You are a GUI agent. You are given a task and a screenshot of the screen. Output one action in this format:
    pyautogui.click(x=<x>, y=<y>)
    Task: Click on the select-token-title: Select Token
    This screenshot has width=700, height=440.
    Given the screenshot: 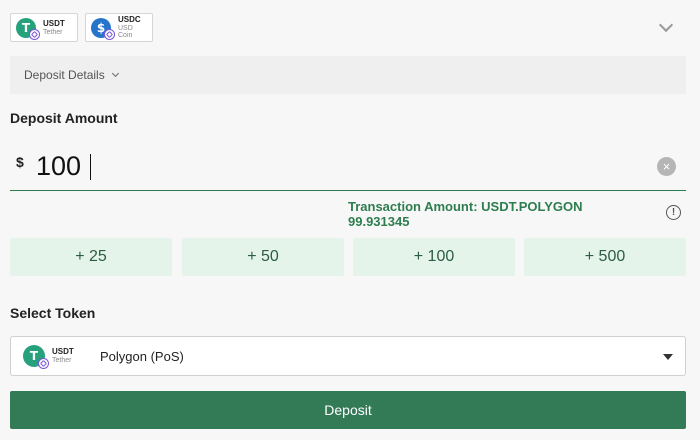 What is the action you would take?
    pyautogui.click(x=53, y=313)
    